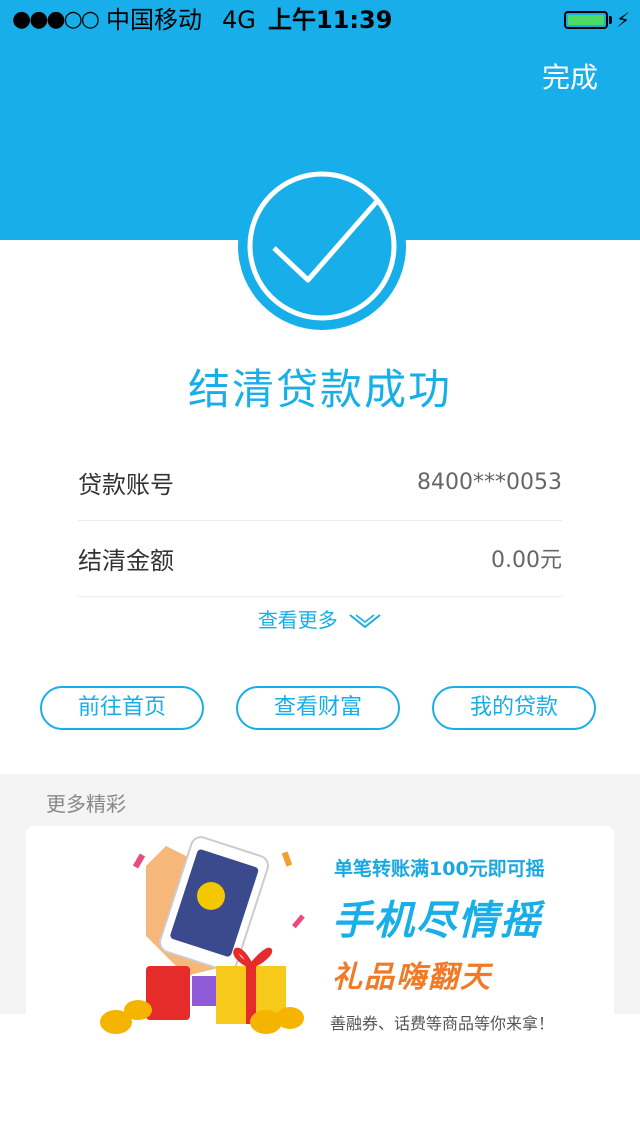 Image resolution: width=640 pixels, height=1136 pixels. I want to click on charging-icon: ⚡, so click(623, 20).